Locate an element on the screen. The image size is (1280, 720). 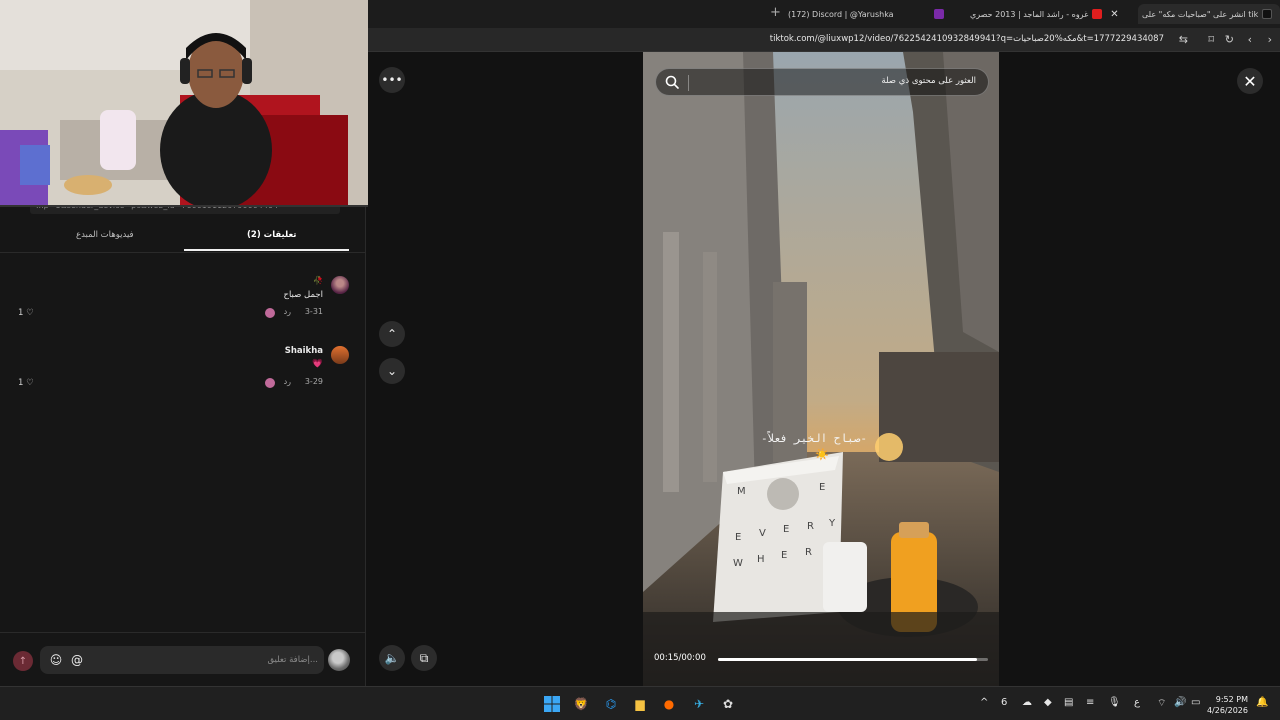
comment-author: Shaikha is located at coordinates (304, 351).